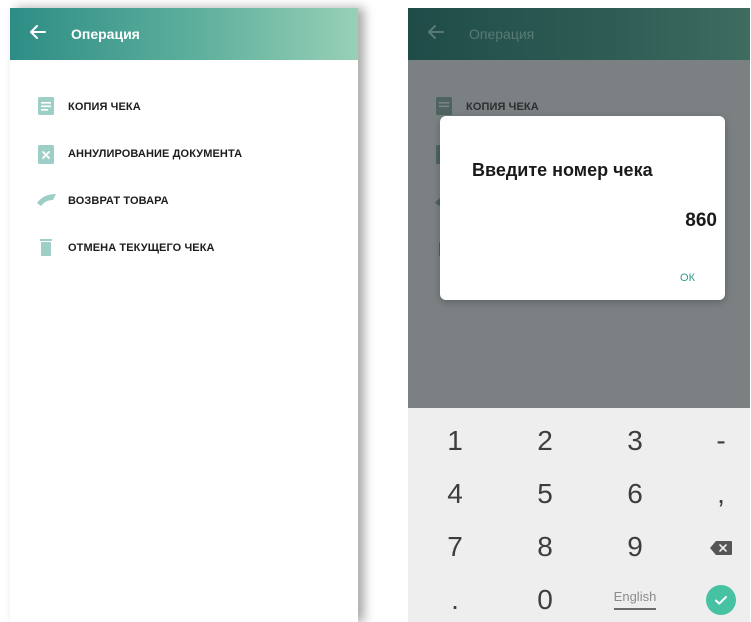 The height and width of the screenshot is (622, 751). I want to click on menu-item-receipt-copy: КОПИЯ ЧЕКА, so click(184, 115).